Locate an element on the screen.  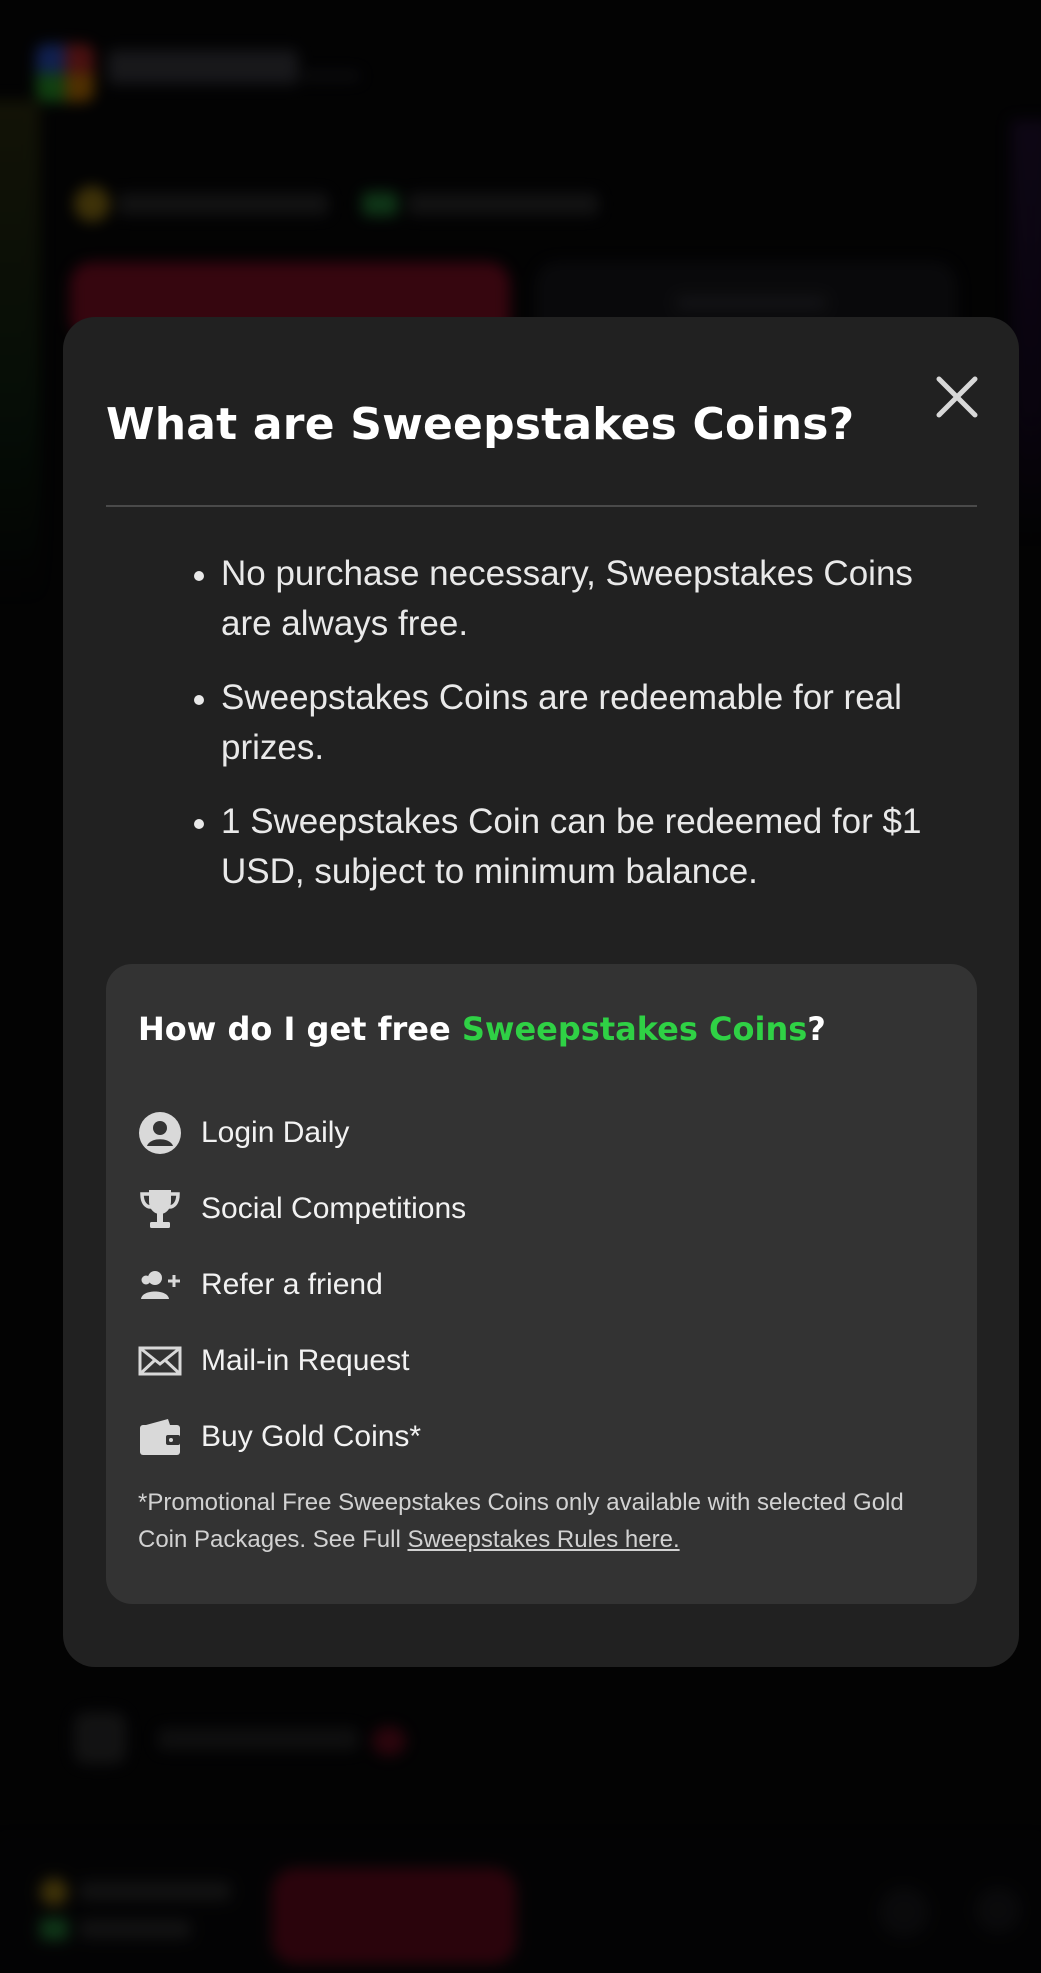
close-button is located at coordinates (958, 398).